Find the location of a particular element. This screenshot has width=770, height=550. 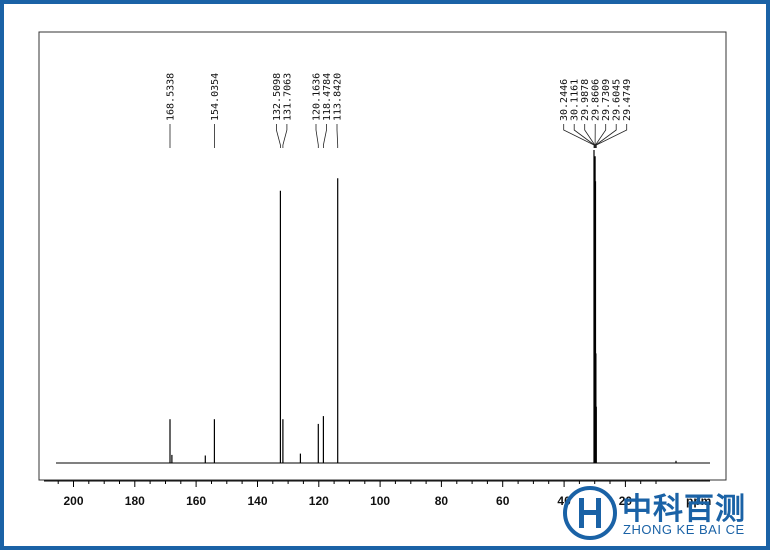

company-logo: 中科百测 ZHONG KE BAI CE is located at coordinates (662, 512).